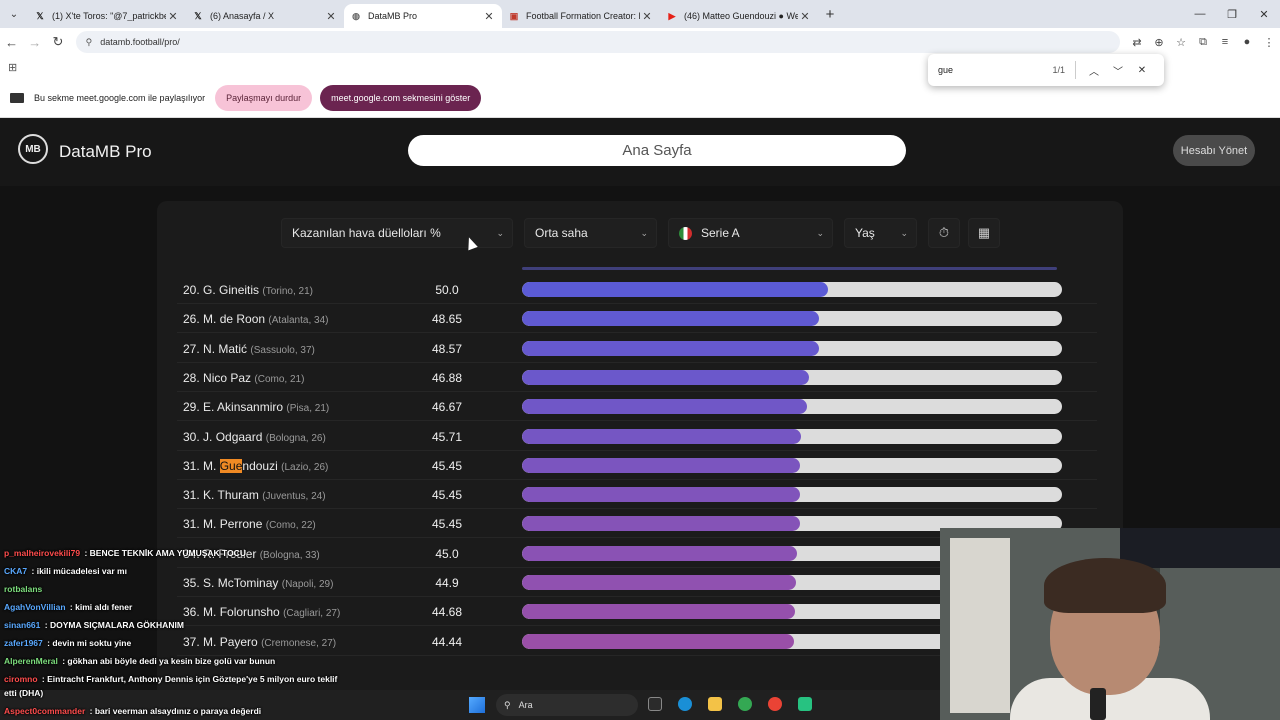  I want to click on find-highlight: Gue, so click(231, 465).